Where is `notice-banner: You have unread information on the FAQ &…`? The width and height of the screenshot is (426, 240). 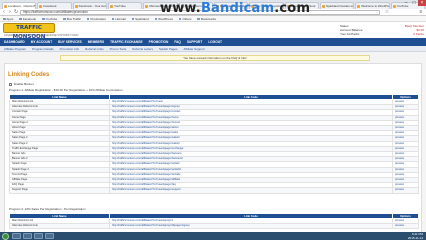 notice-banner: You have unread information on the FAQ &… is located at coordinates (215, 58).